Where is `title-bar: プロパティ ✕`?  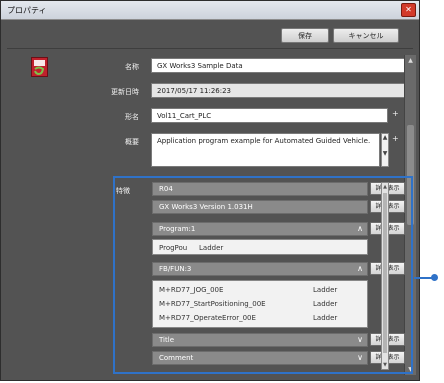 title-bar: プロパティ ✕ is located at coordinates (210, 10).